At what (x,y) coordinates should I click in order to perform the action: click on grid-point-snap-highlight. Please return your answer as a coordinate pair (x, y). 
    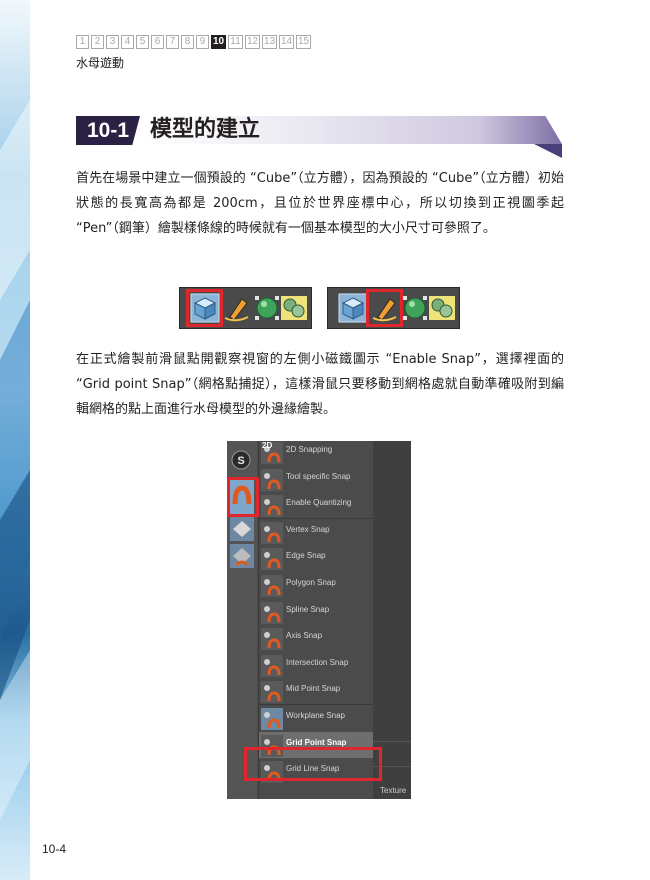
    Looking at the image, I should click on (313, 764).